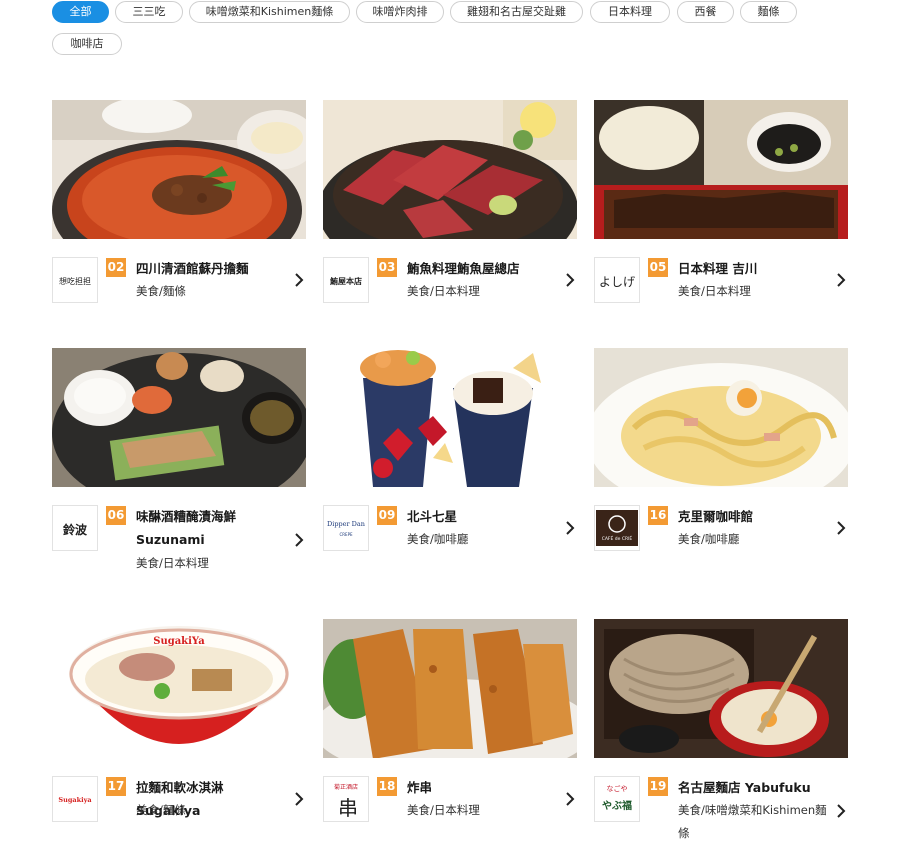  What do you see at coordinates (463, 268) in the screenshot?
I see `store-name: 鮪魚料理鮪魚屋總店` at bounding box center [463, 268].